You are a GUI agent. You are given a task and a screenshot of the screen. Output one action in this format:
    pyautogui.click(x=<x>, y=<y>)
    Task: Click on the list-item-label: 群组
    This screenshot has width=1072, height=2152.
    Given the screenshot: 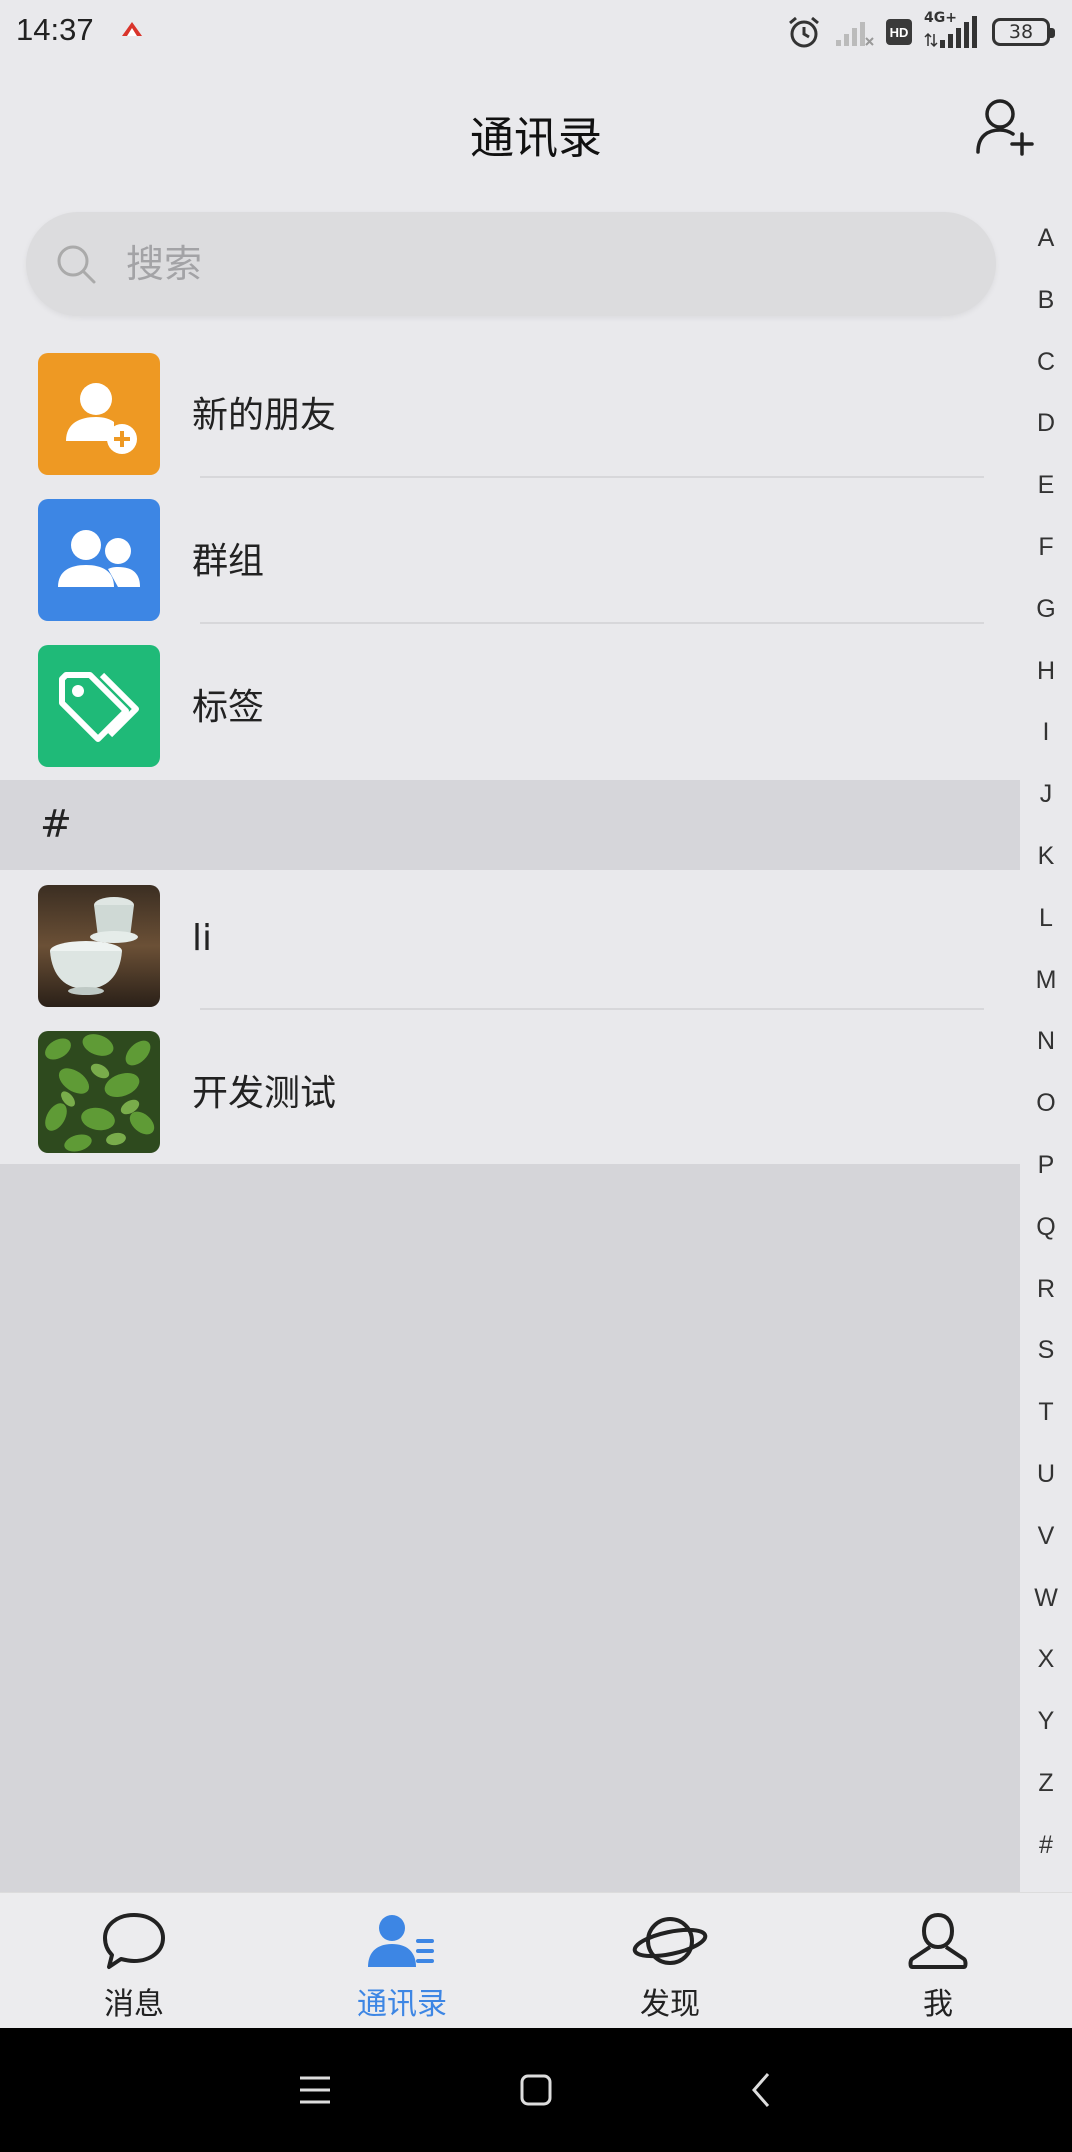 What is the action you would take?
    pyautogui.click(x=228, y=561)
    